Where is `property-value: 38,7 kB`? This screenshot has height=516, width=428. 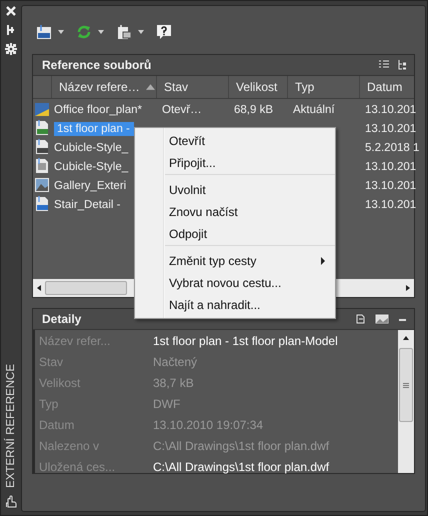 property-value: 38,7 kB is located at coordinates (173, 383).